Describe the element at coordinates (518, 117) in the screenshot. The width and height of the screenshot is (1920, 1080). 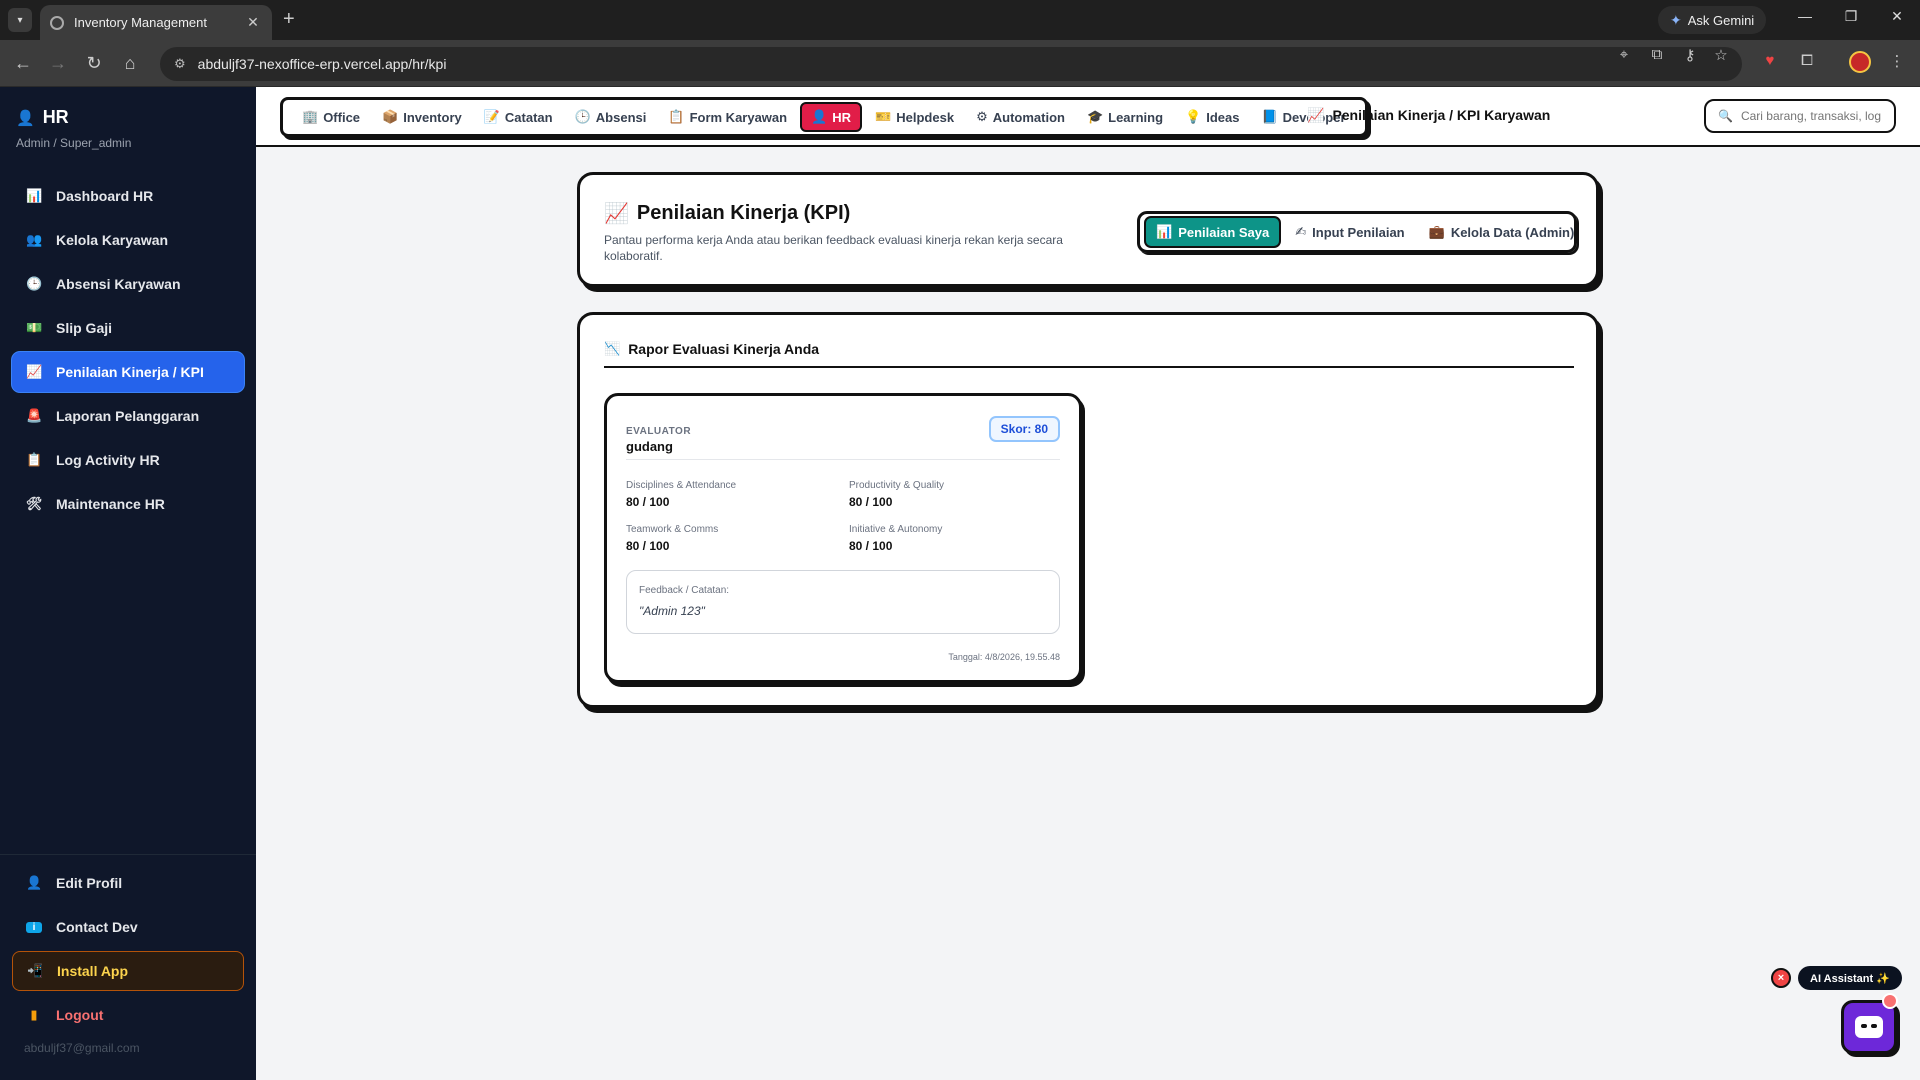
I see `nav-catatan: 📝 Catatan` at that location.